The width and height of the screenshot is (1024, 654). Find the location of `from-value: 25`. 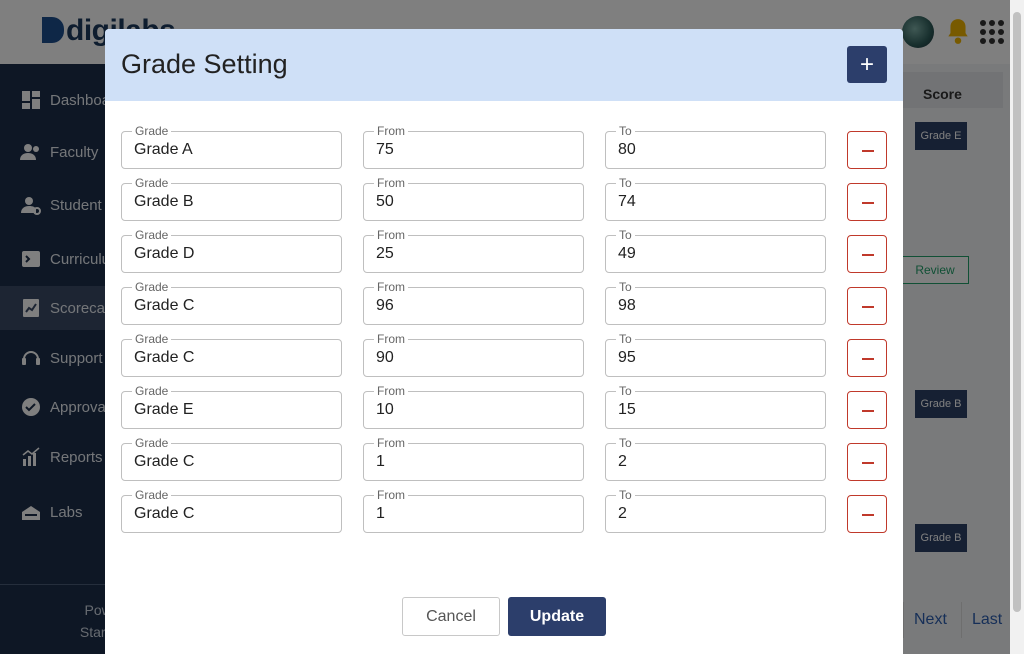

from-value: 25 is located at coordinates (385, 253).